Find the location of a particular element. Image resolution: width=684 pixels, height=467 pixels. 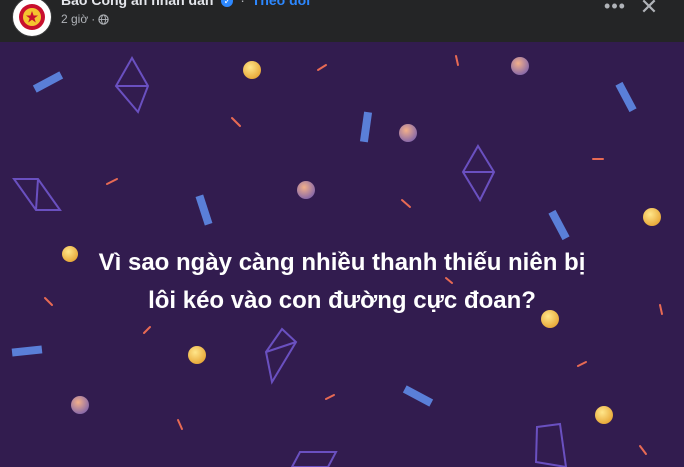

follow-button: Theo dõi is located at coordinates (281, 4).